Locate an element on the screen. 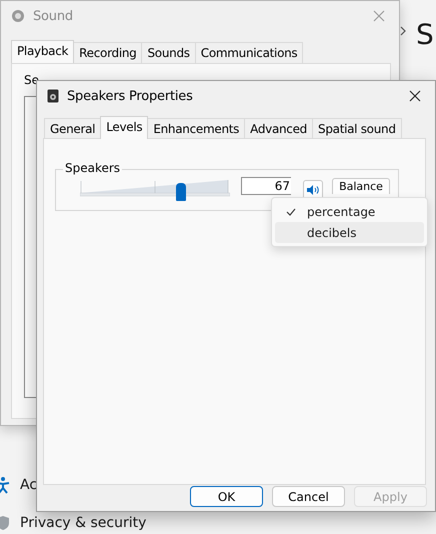  tab: Spatial sound is located at coordinates (357, 128).